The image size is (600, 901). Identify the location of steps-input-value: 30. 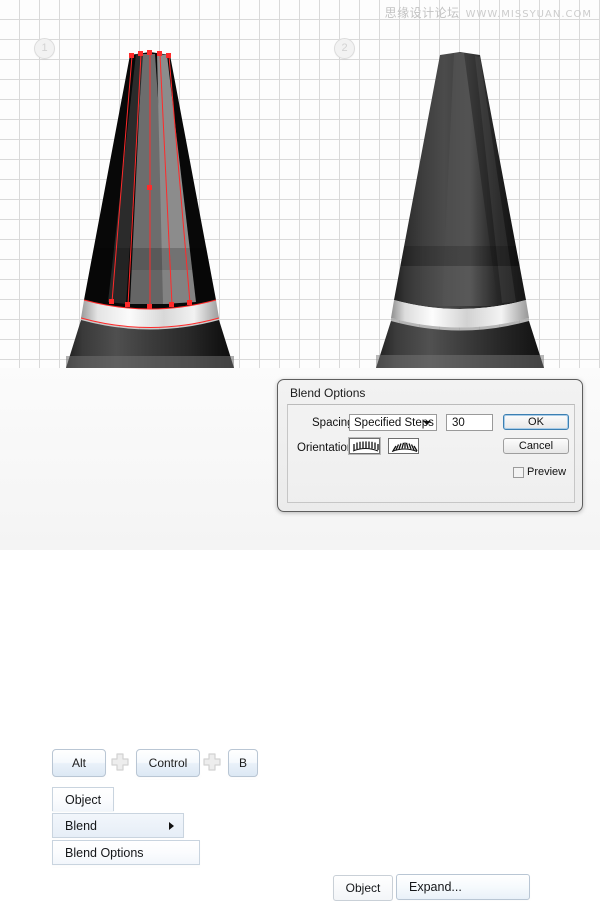
(458, 422).